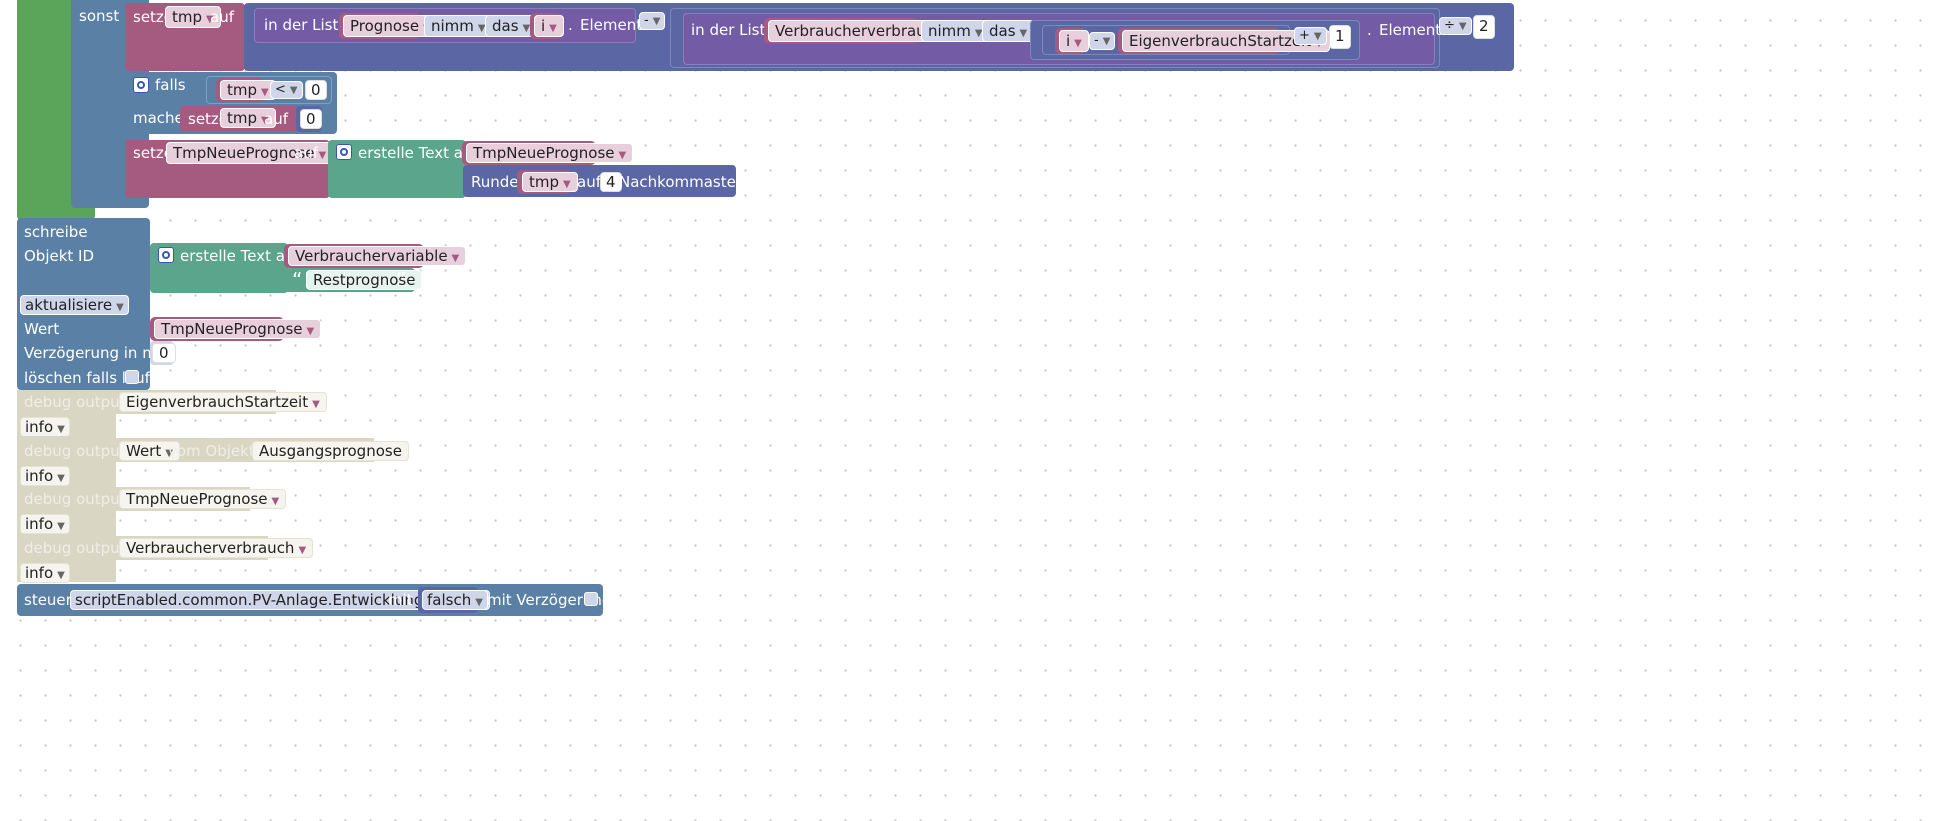 This screenshot has height=821, width=1935. I want to click on verzoegerung-label: Verzögerung in ms, so click(94, 353).